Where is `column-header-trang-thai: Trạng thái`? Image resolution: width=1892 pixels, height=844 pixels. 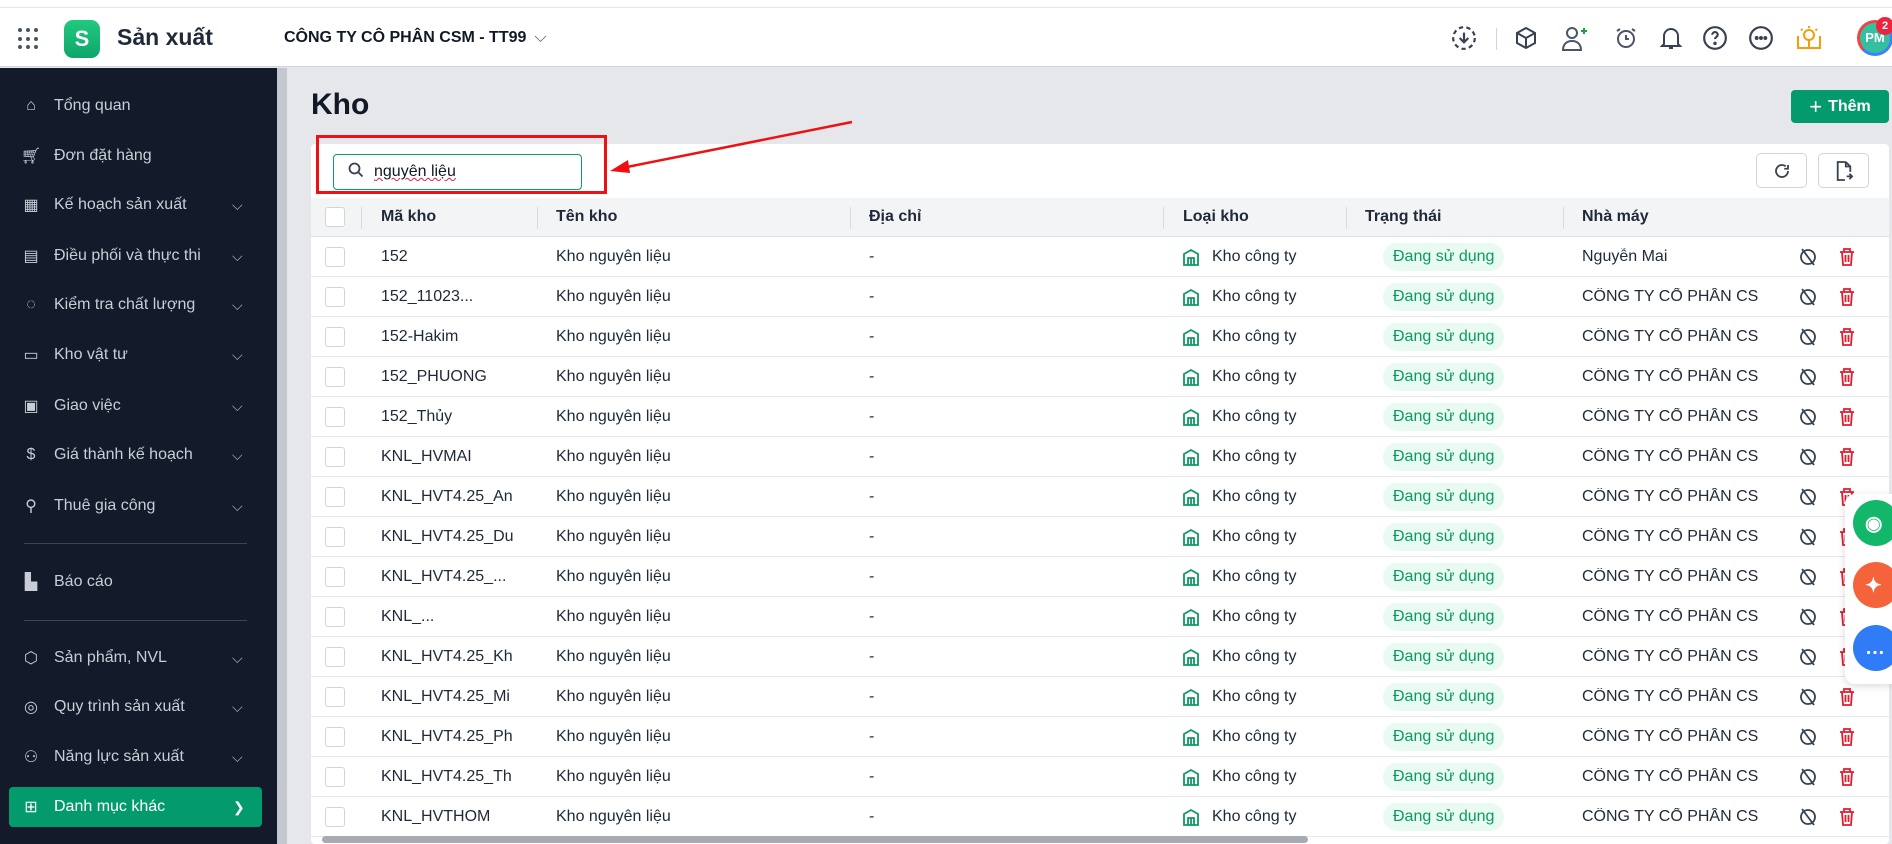
column-header-trang-thai: Trạng thái is located at coordinates (1403, 217).